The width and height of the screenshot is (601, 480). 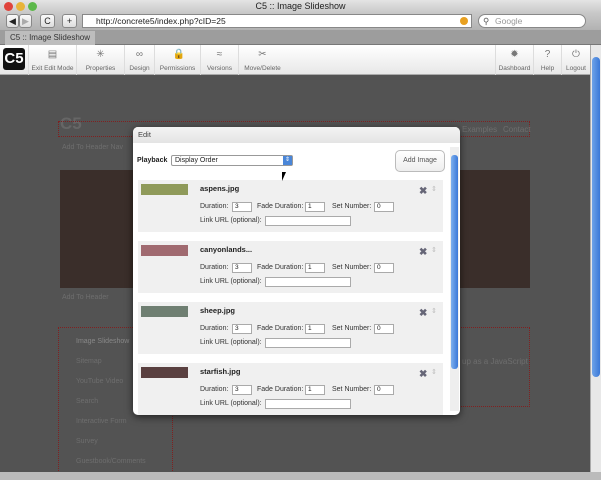 I want to click on toolbar-lock-button: 🔒 Permissions, so click(x=177, y=60).